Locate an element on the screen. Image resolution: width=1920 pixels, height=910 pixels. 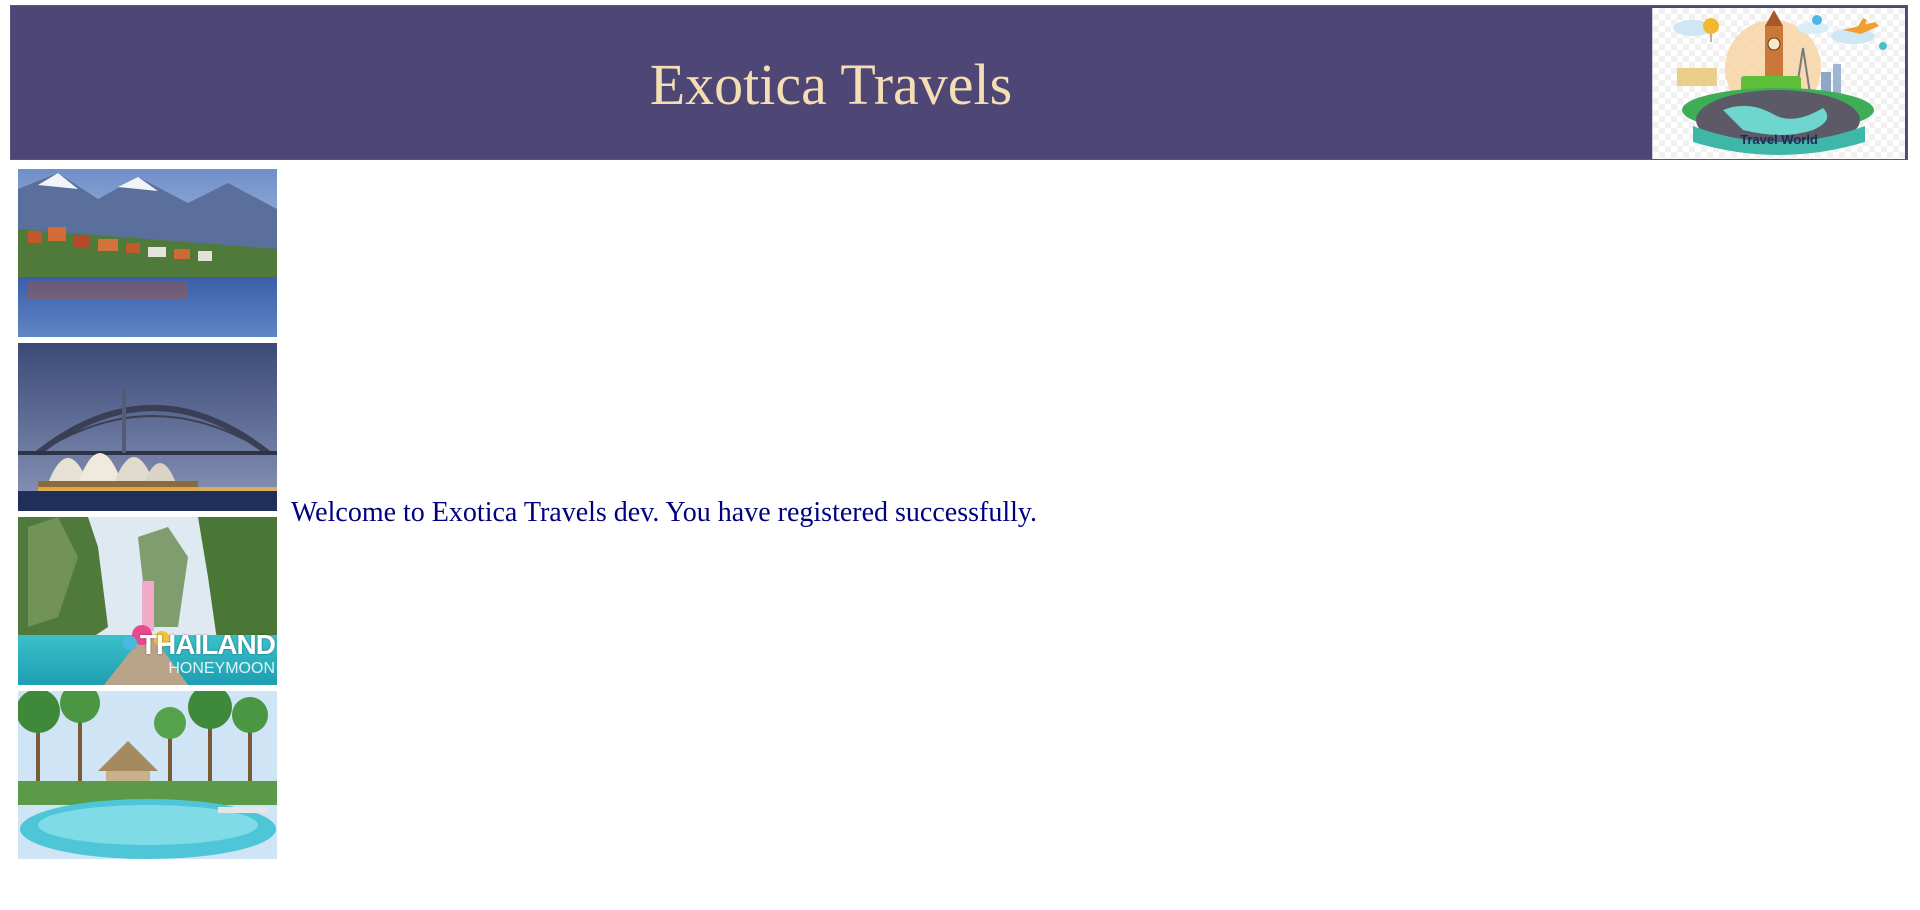
tropical-resort-pool-photo is located at coordinates (147, 775).